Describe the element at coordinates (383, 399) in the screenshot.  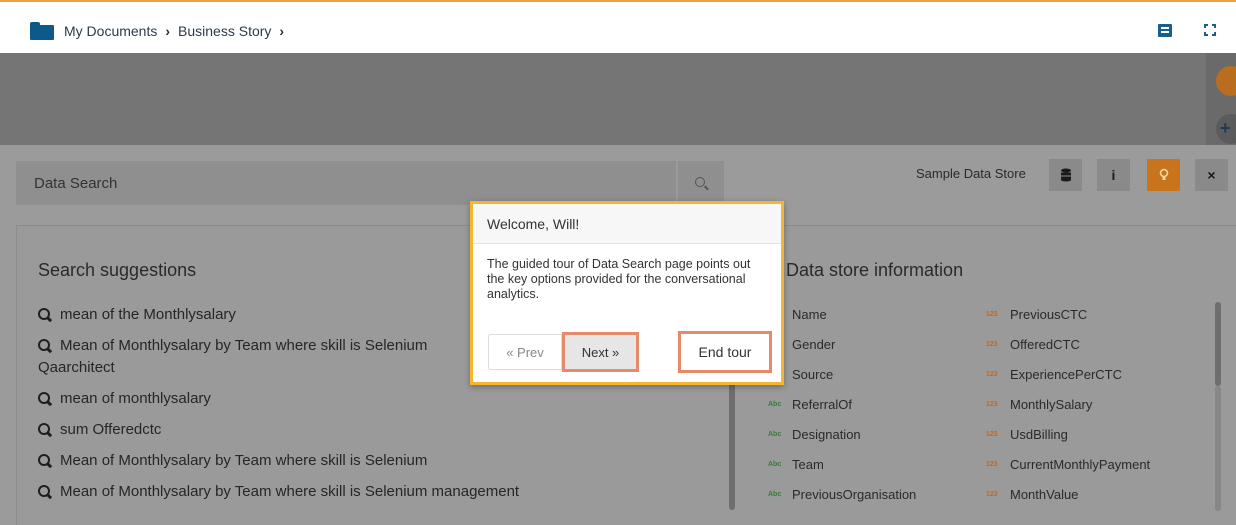
I see `suggestion-item: mean of monthlysalary` at that location.